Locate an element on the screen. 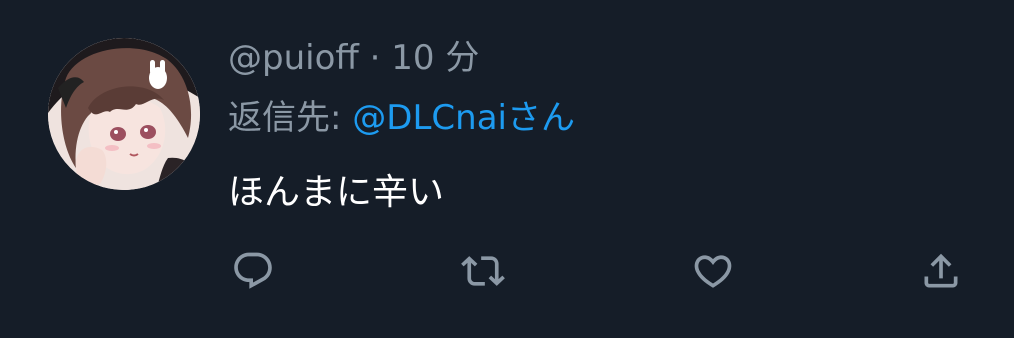  avatar-illustration is located at coordinates (124, 114).